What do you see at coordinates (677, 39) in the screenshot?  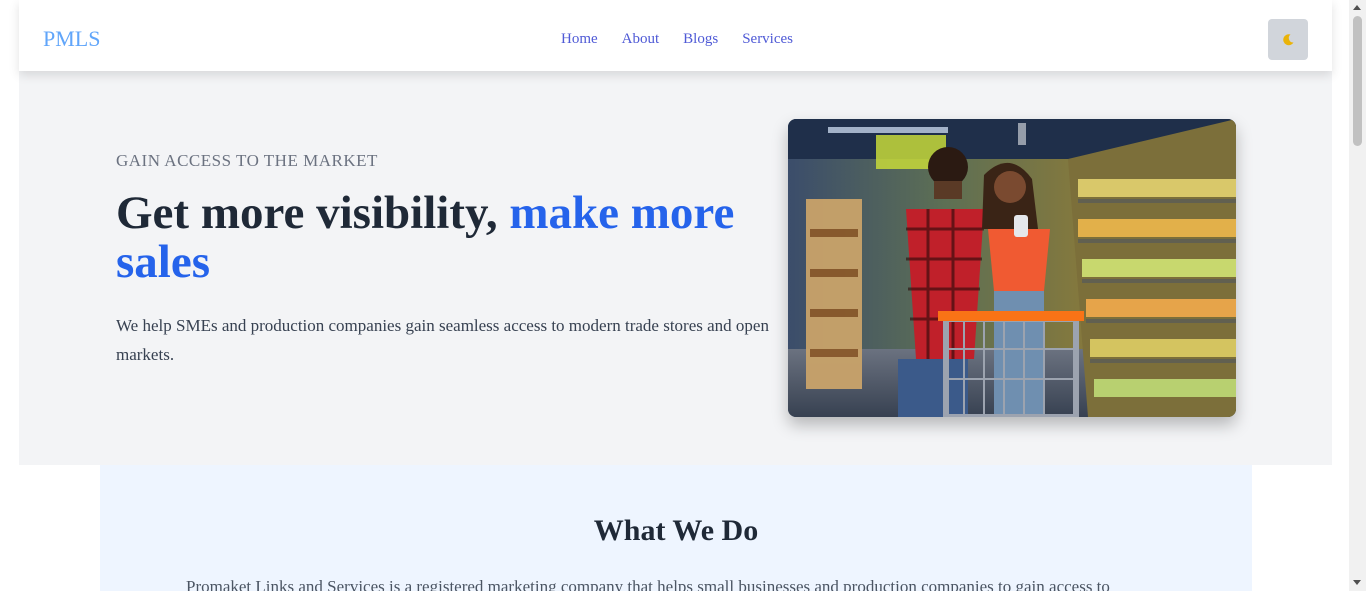 I see `nav-links: Home About Blogs Services` at bounding box center [677, 39].